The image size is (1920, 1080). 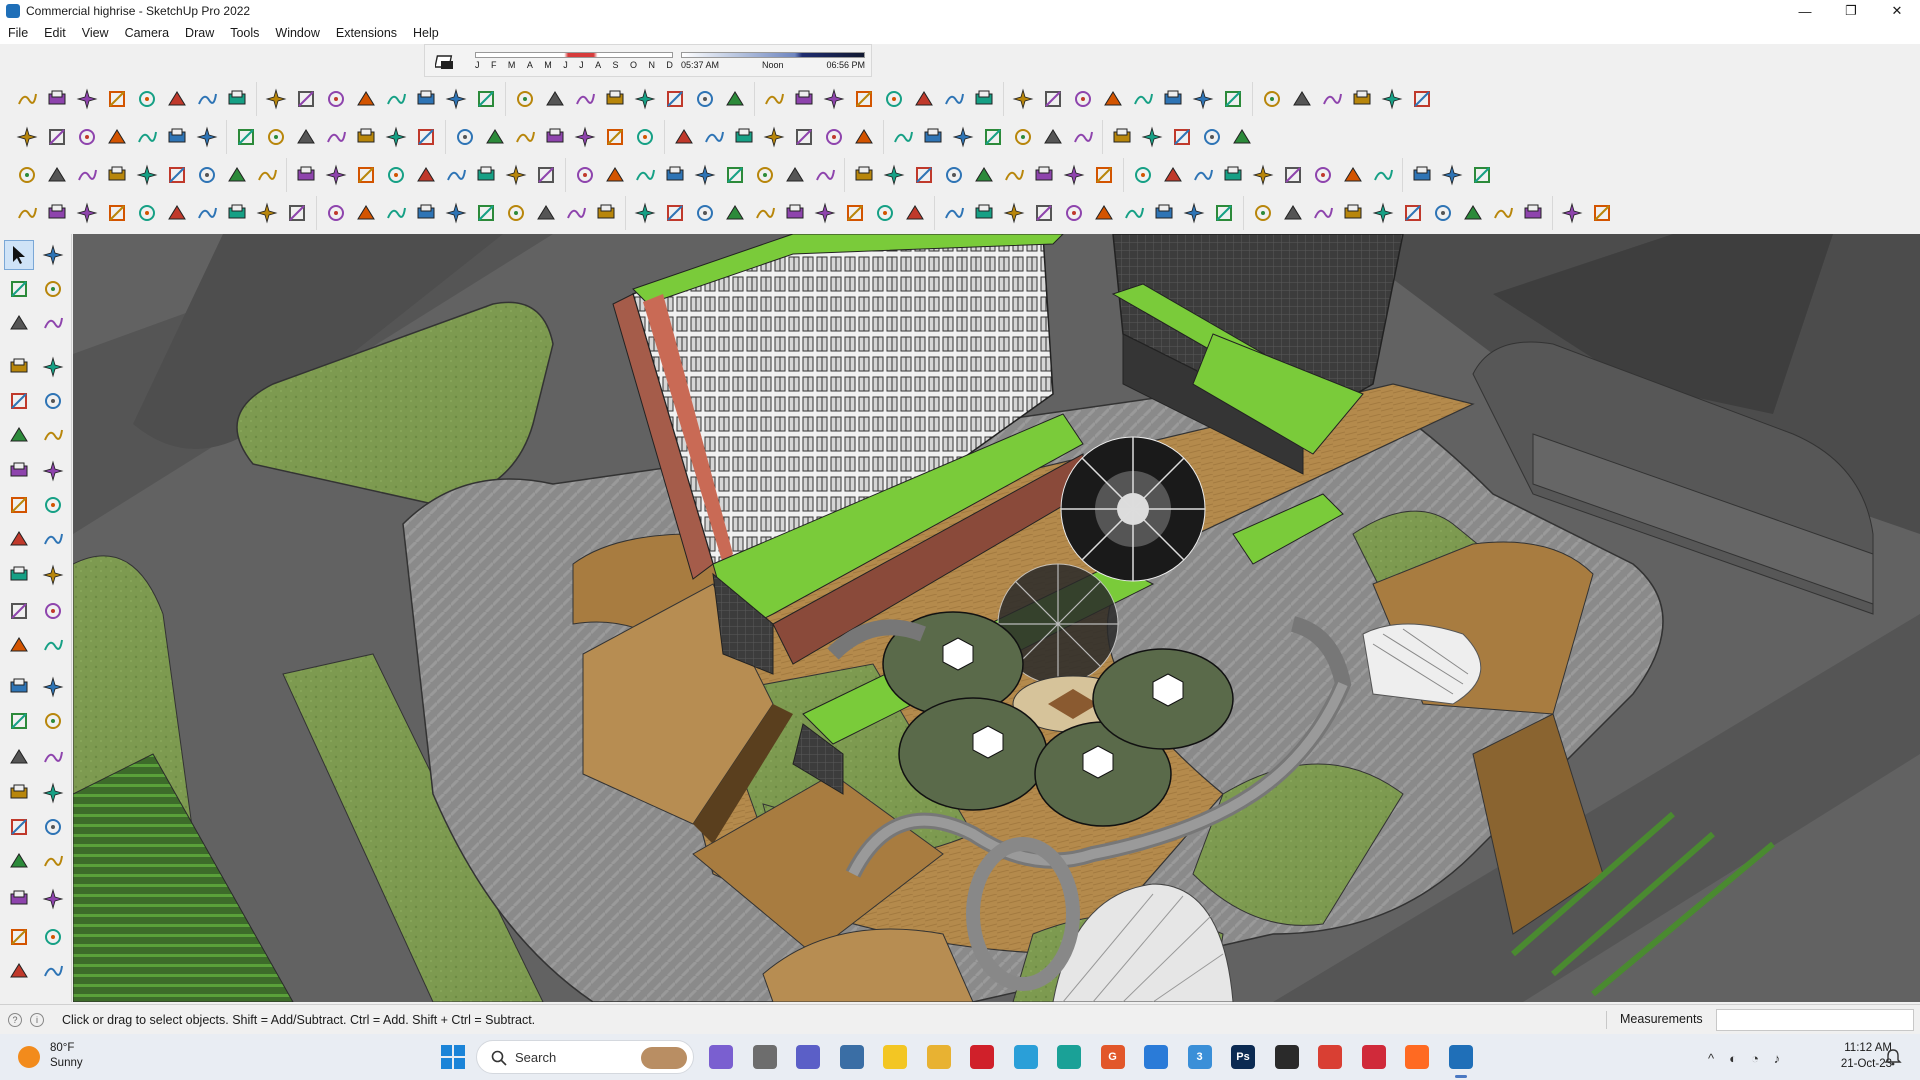 I want to click on windows-start-icon, so click(x=453, y=1057).